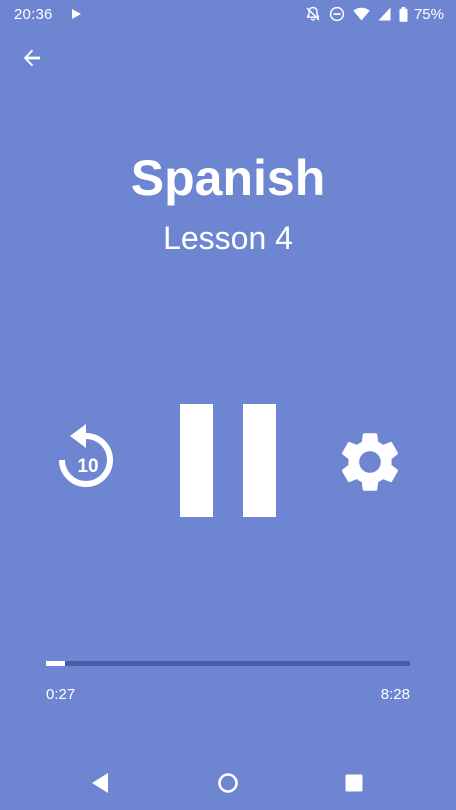  Describe the element at coordinates (337, 14) in the screenshot. I see `do-not-disturb-icon` at that location.